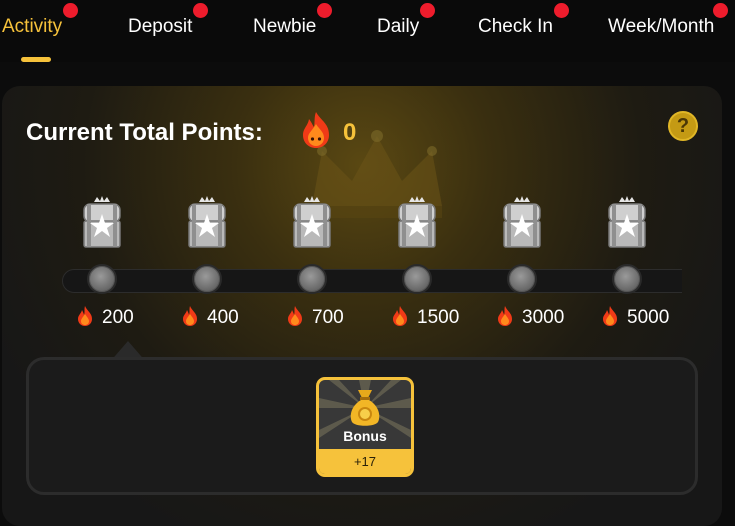 Image resolution: width=735 pixels, height=526 pixels. What do you see at coordinates (523, 261) in the screenshot?
I see `milestone-item: 3000` at bounding box center [523, 261].